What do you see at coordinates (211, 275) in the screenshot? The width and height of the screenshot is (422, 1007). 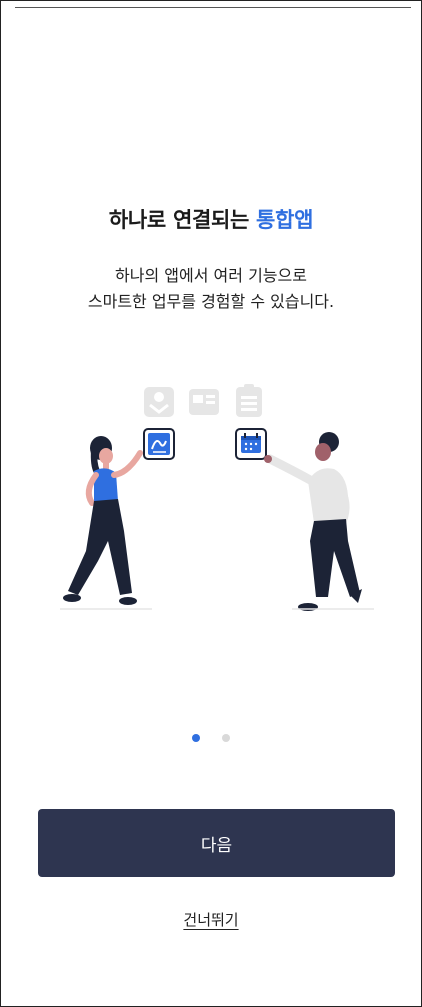 I see `subtitle-line-1: 하나의 앱에서 여러 기능으로` at bounding box center [211, 275].